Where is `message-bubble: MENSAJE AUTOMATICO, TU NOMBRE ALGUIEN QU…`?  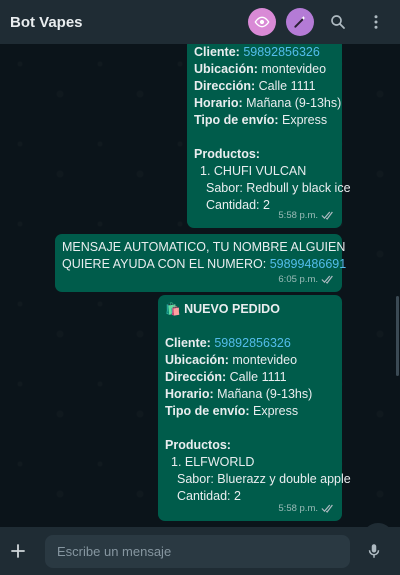 message-bubble: MENSAJE AUTOMATICO, TU NOMBRE ALGUIEN QU… is located at coordinates (200, 263).